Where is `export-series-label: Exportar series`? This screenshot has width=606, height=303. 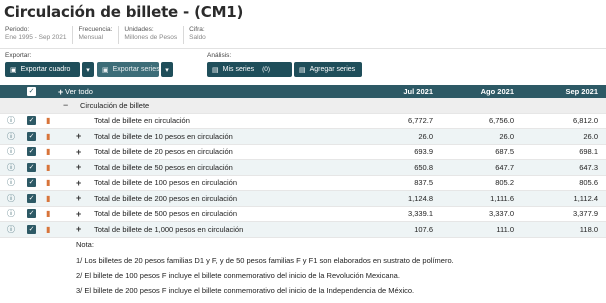
export-series-label: Exportar series is located at coordinates (136, 69).